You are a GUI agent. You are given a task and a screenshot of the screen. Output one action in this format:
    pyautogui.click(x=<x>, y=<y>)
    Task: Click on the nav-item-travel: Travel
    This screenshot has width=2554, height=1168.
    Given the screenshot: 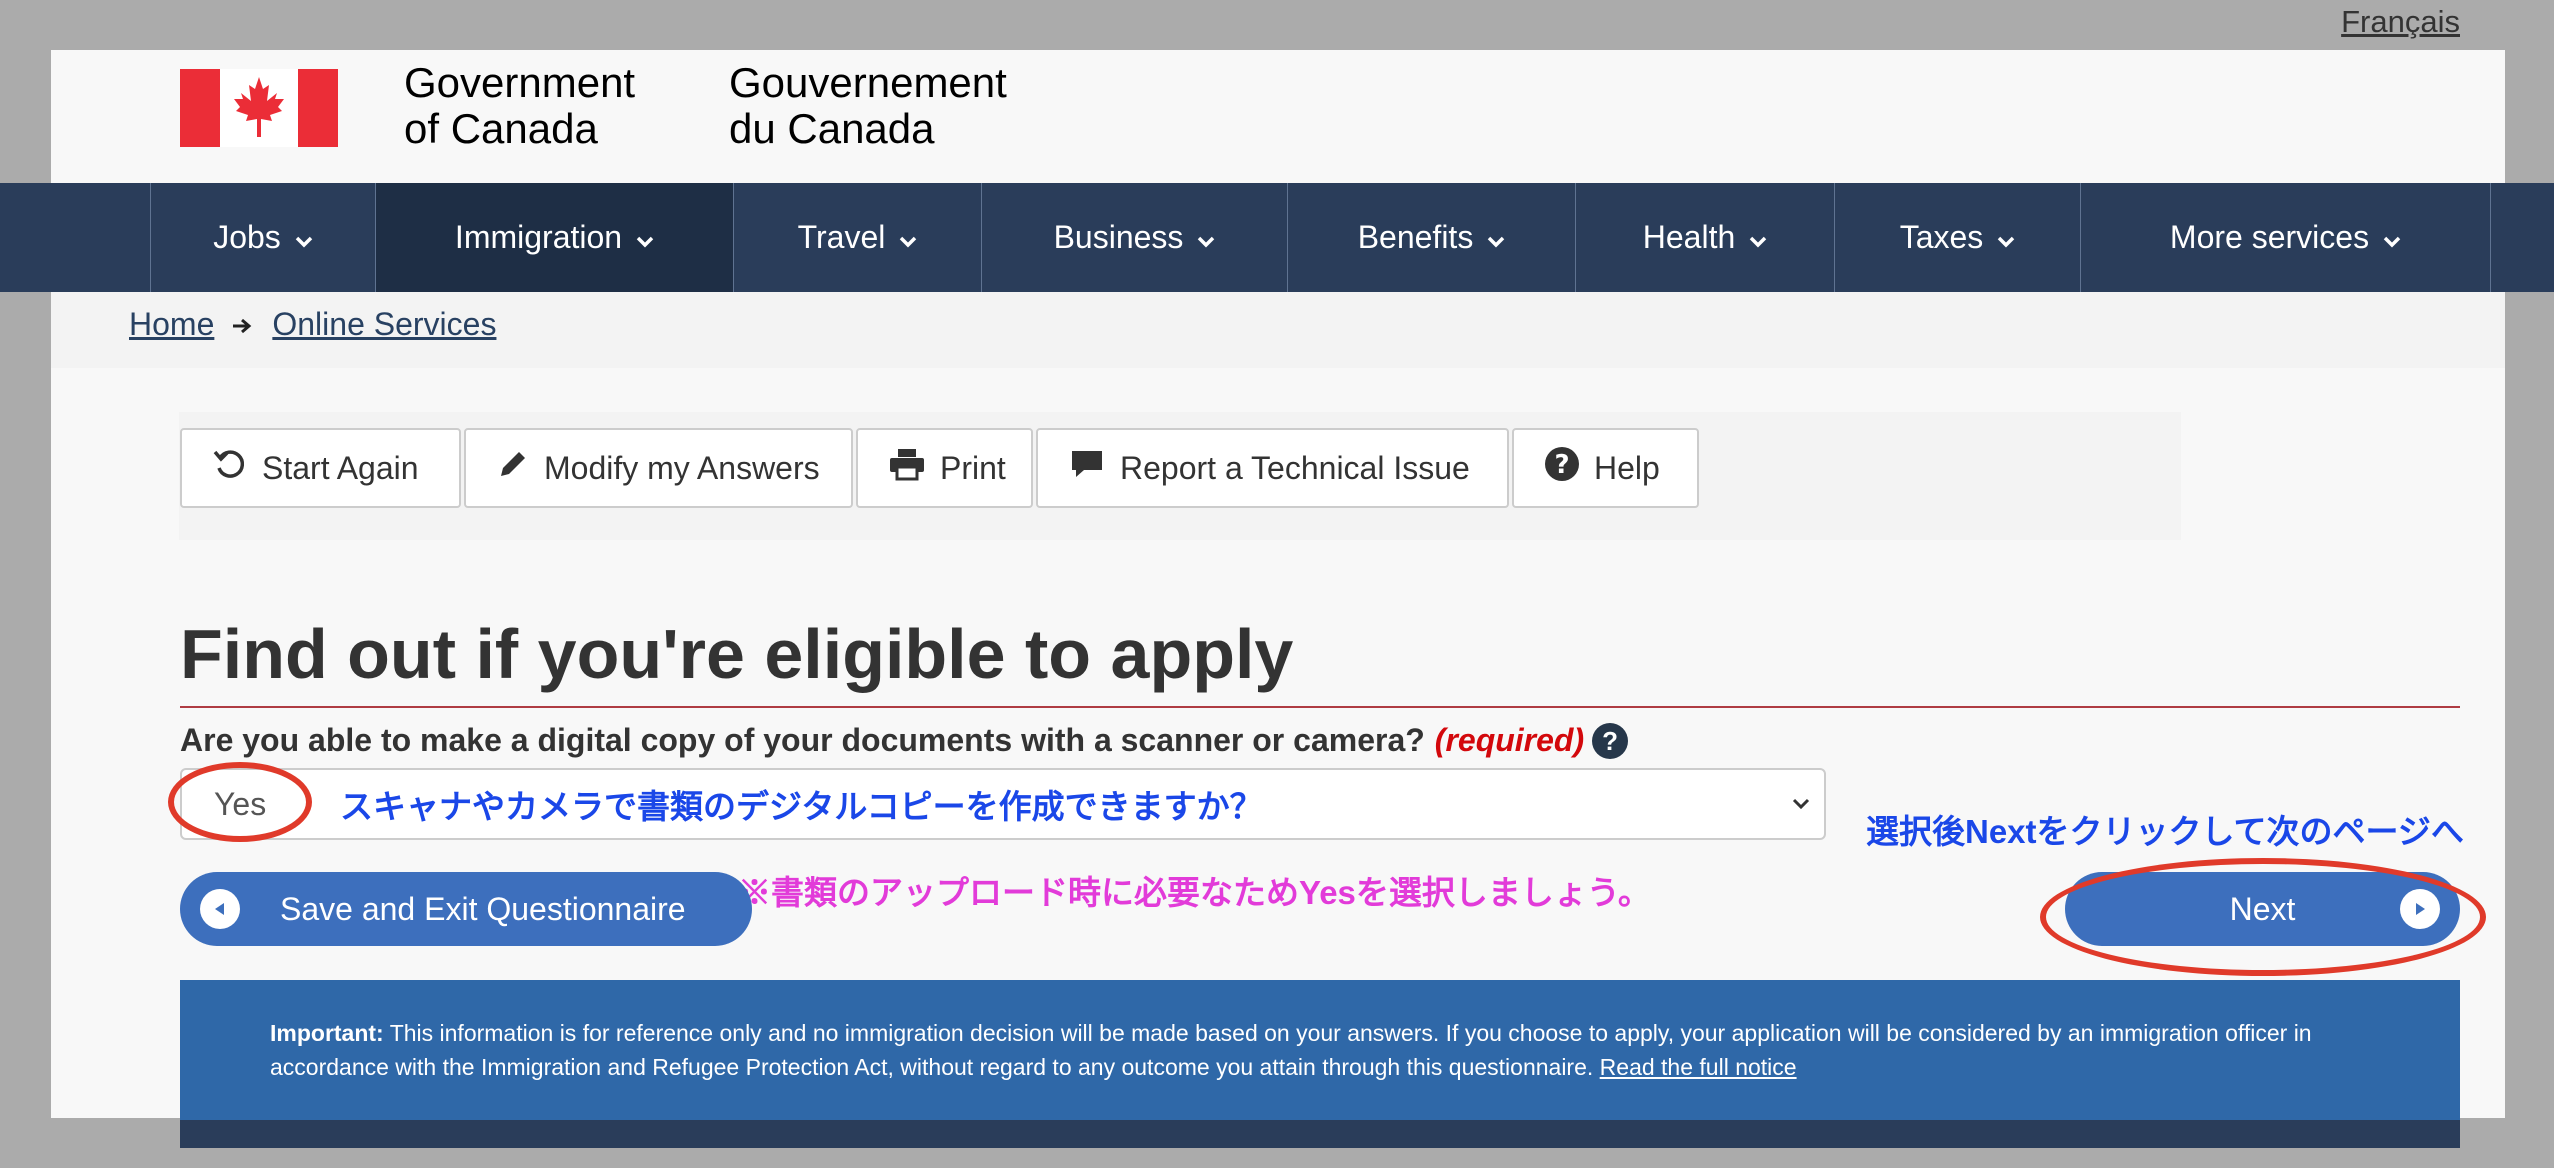 What is the action you would take?
    pyautogui.click(x=858, y=237)
    